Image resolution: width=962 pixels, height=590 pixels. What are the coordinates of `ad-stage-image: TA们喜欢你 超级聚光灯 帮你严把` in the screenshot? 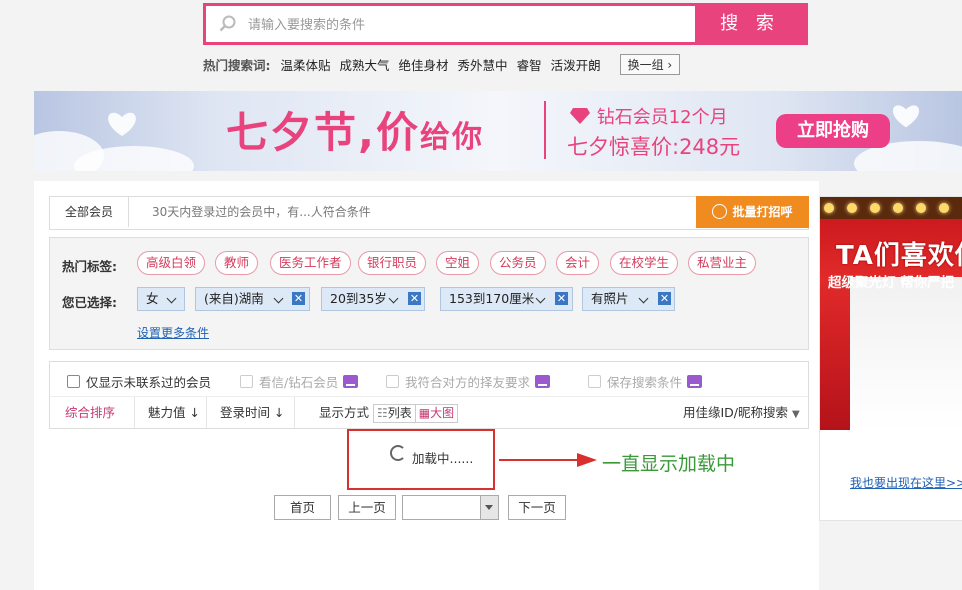 It's located at (891, 313).